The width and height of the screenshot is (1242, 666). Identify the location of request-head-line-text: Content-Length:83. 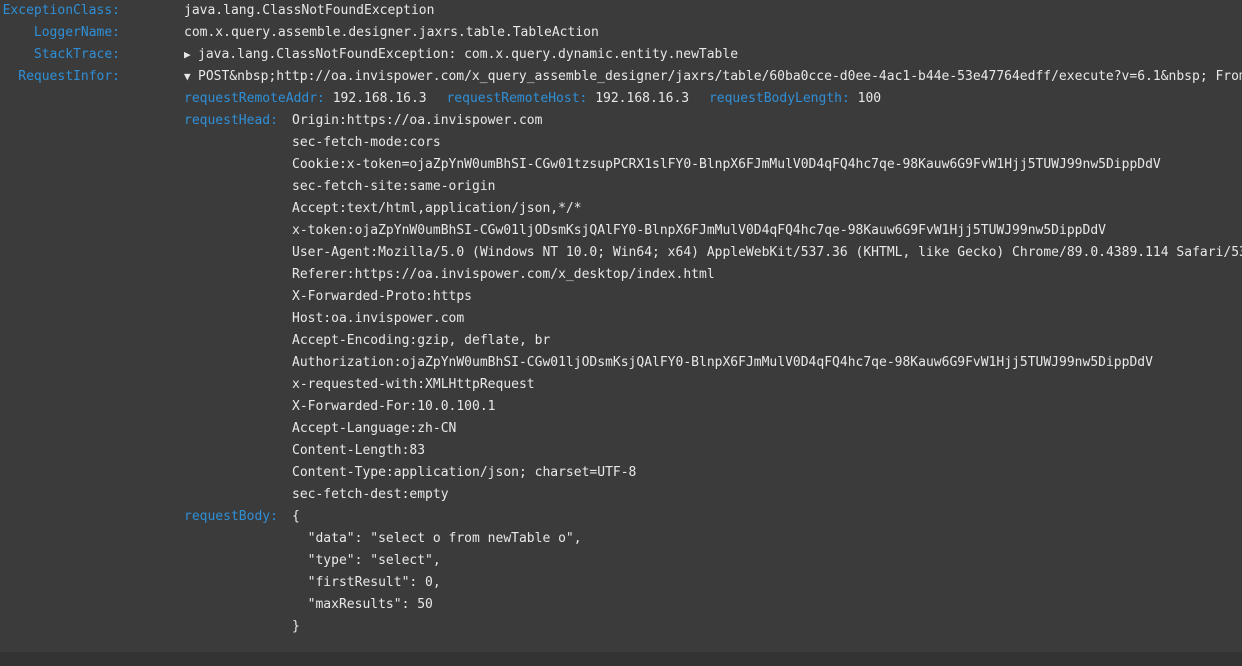
(359, 450).